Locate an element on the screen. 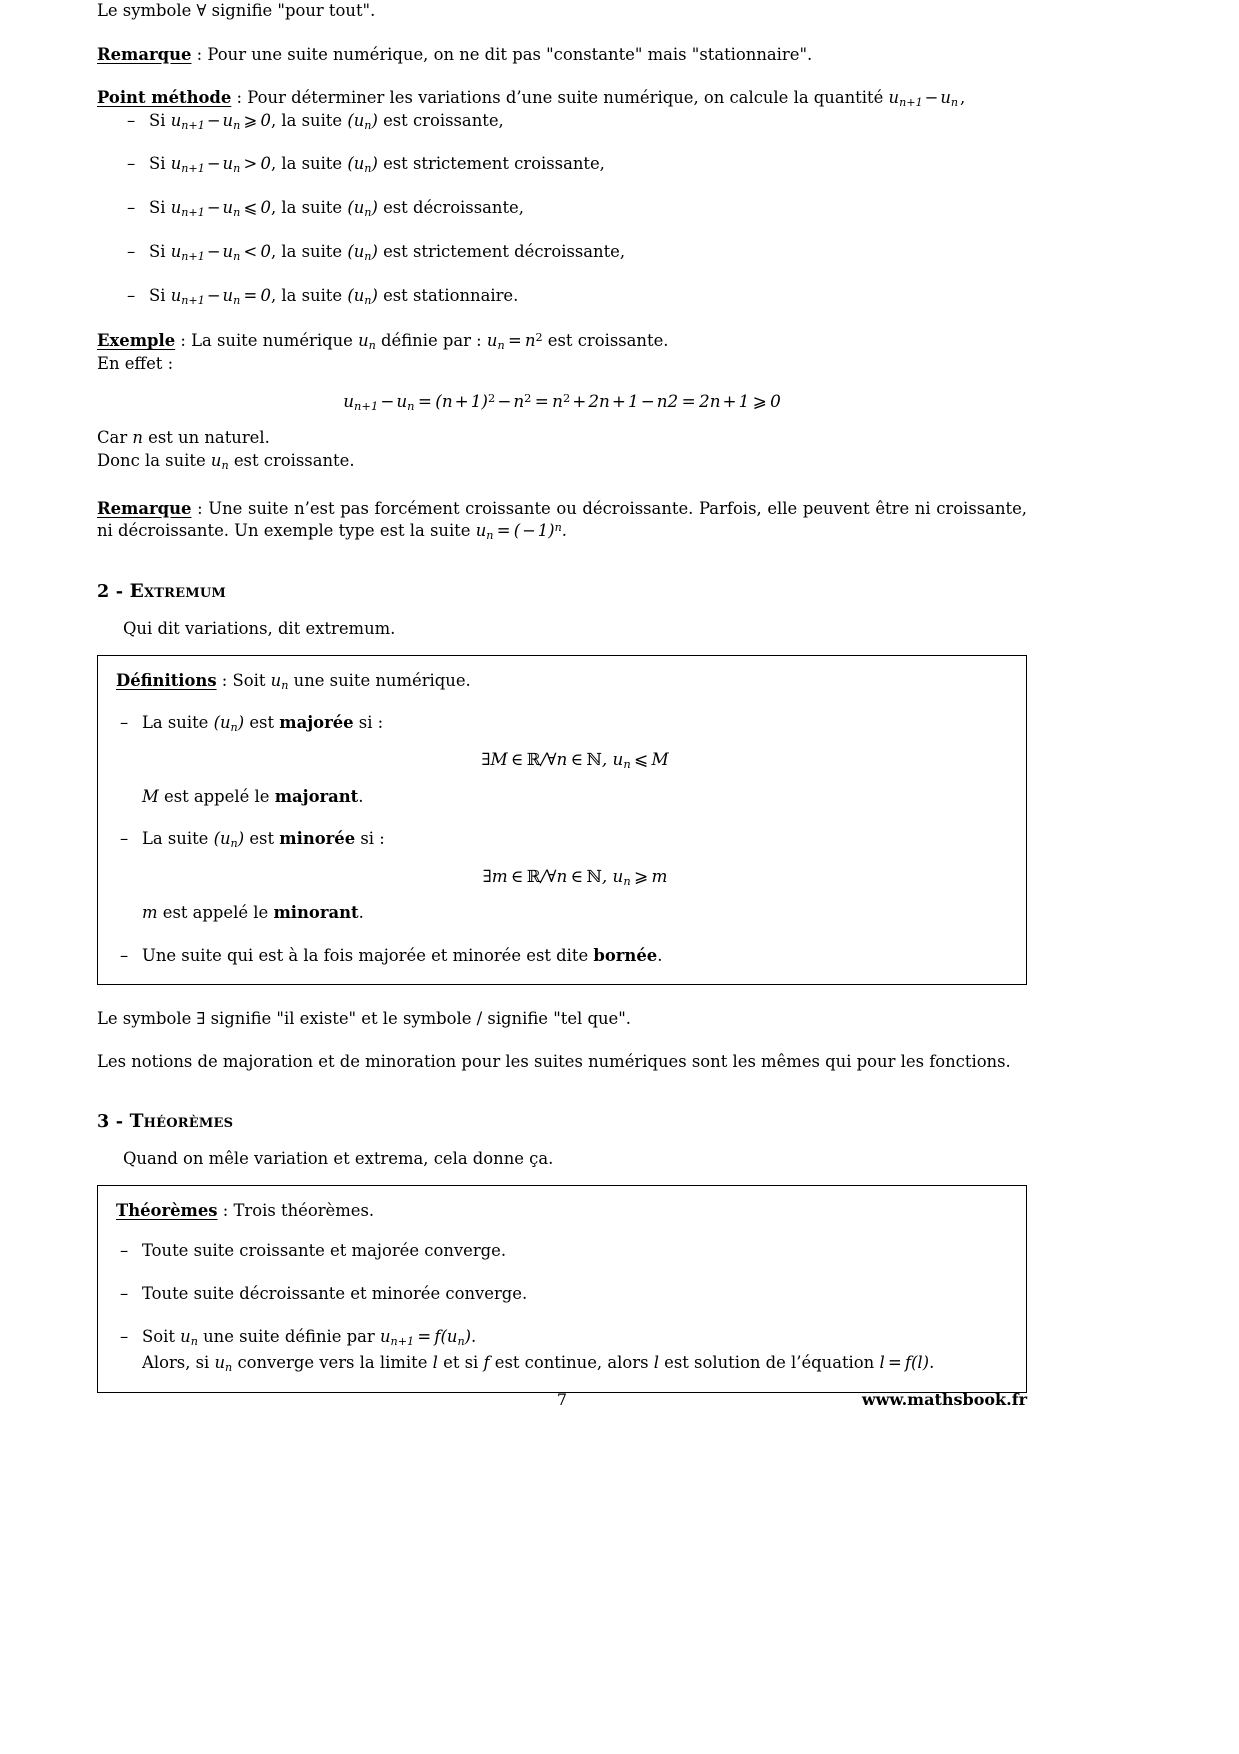  theorem-3-text-a: Soit is located at coordinates (161, 1337).